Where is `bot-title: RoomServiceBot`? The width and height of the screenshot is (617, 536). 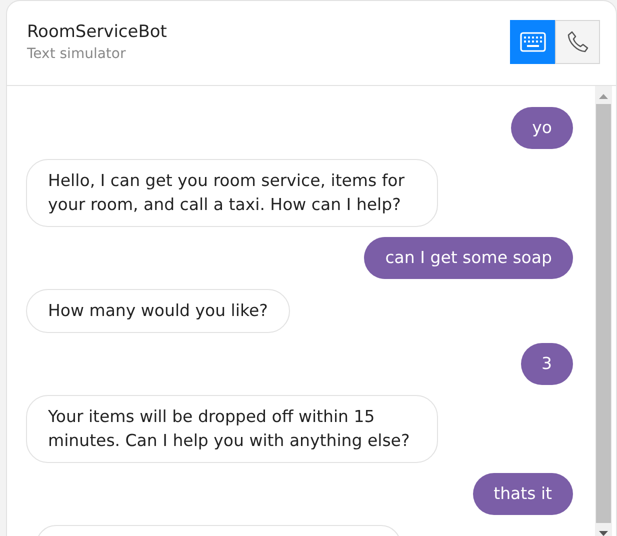 bot-title: RoomServiceBot is located at coordinates (97, 32).